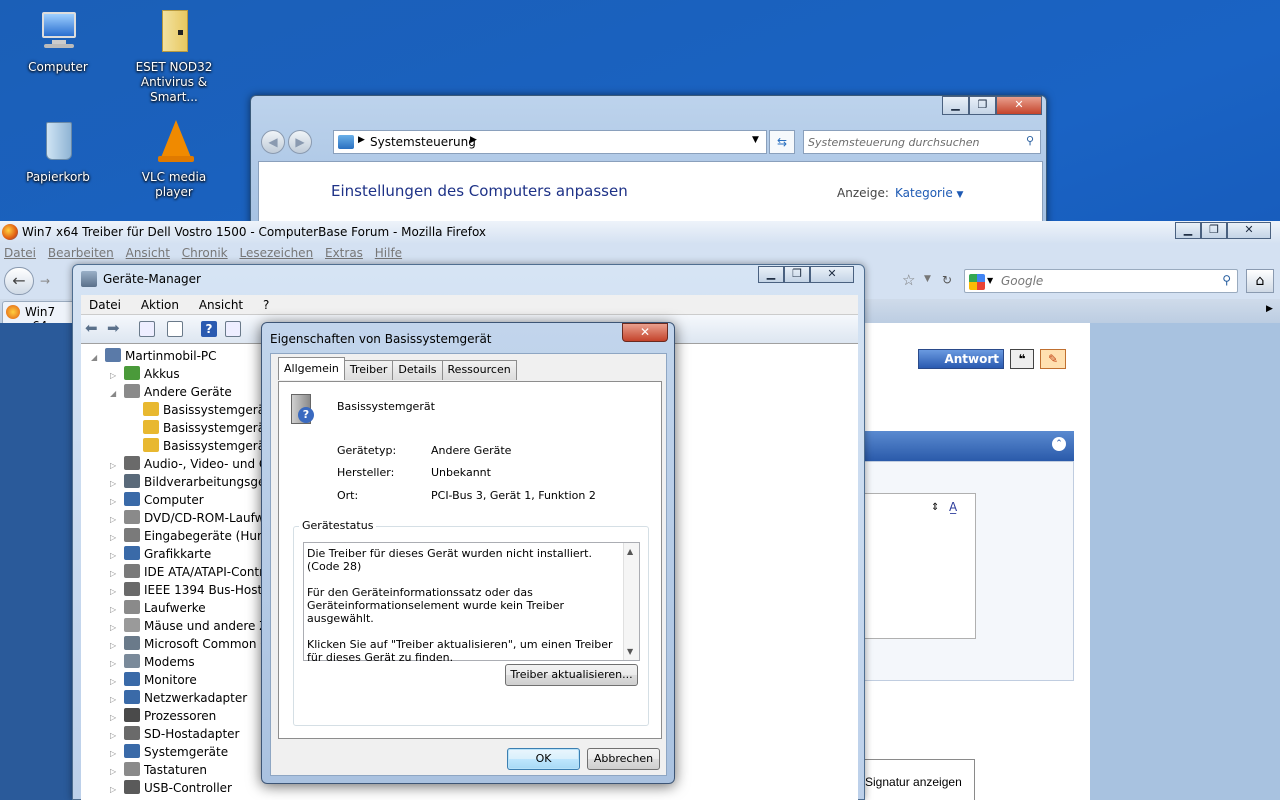  What do you see at coordinates (209, 329) in the screenshot?
I see `help-icon: ?` at bounding box center [209, 329].